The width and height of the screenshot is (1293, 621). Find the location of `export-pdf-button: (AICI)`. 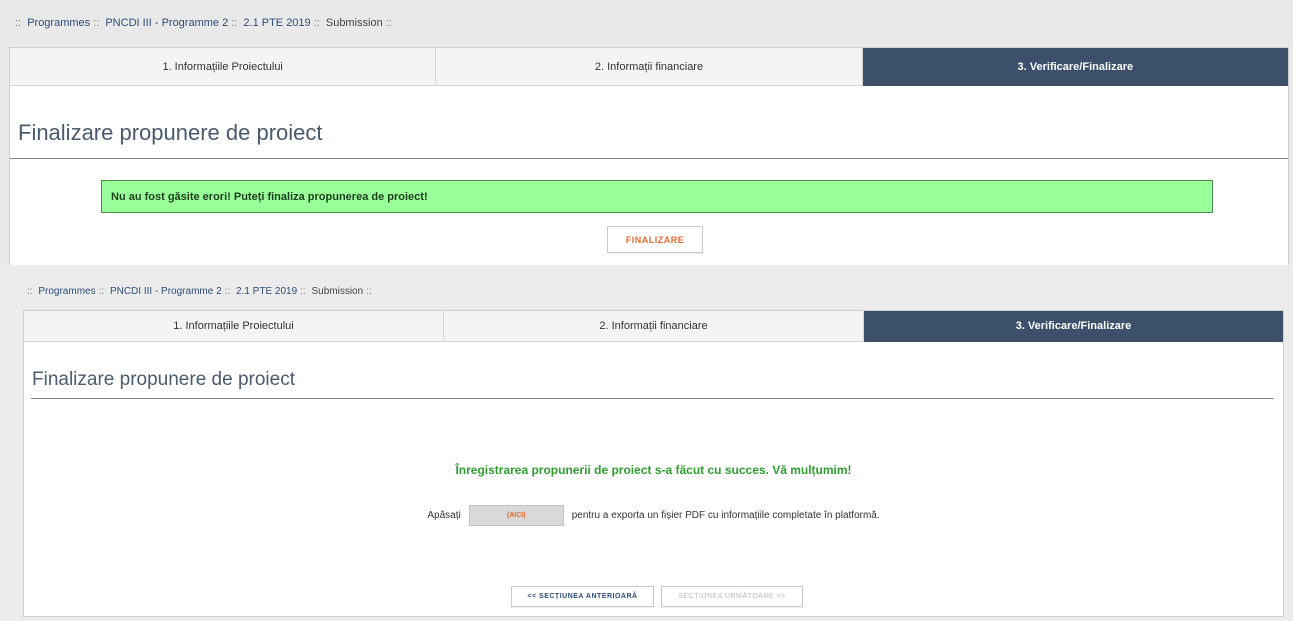

export-pdf-button: (AICI) is located at coordinates (516, 515).